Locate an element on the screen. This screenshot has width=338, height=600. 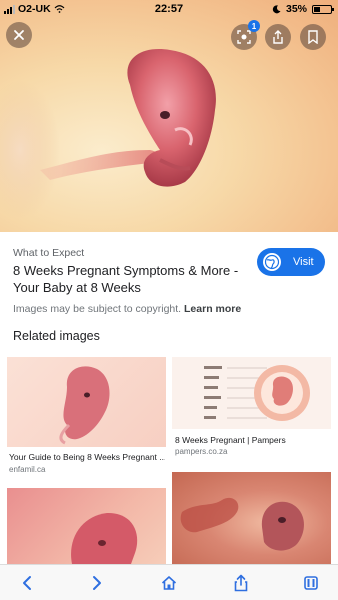
related-heading: Related images is located at coordinates (56, 336).